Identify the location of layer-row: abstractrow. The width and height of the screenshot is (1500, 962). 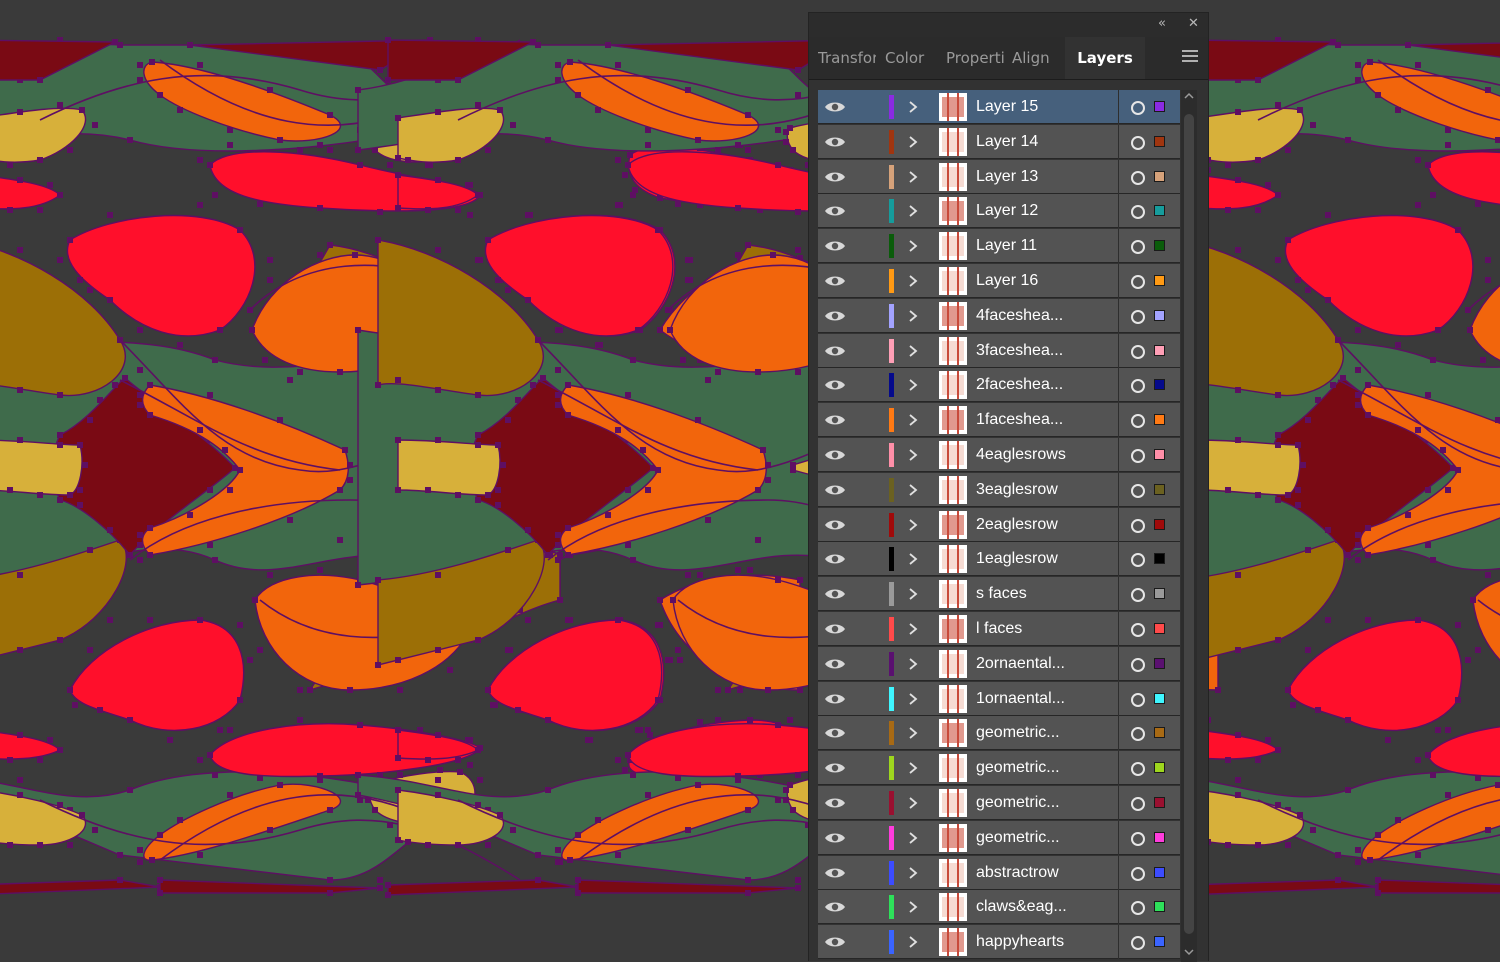
(999, 873).